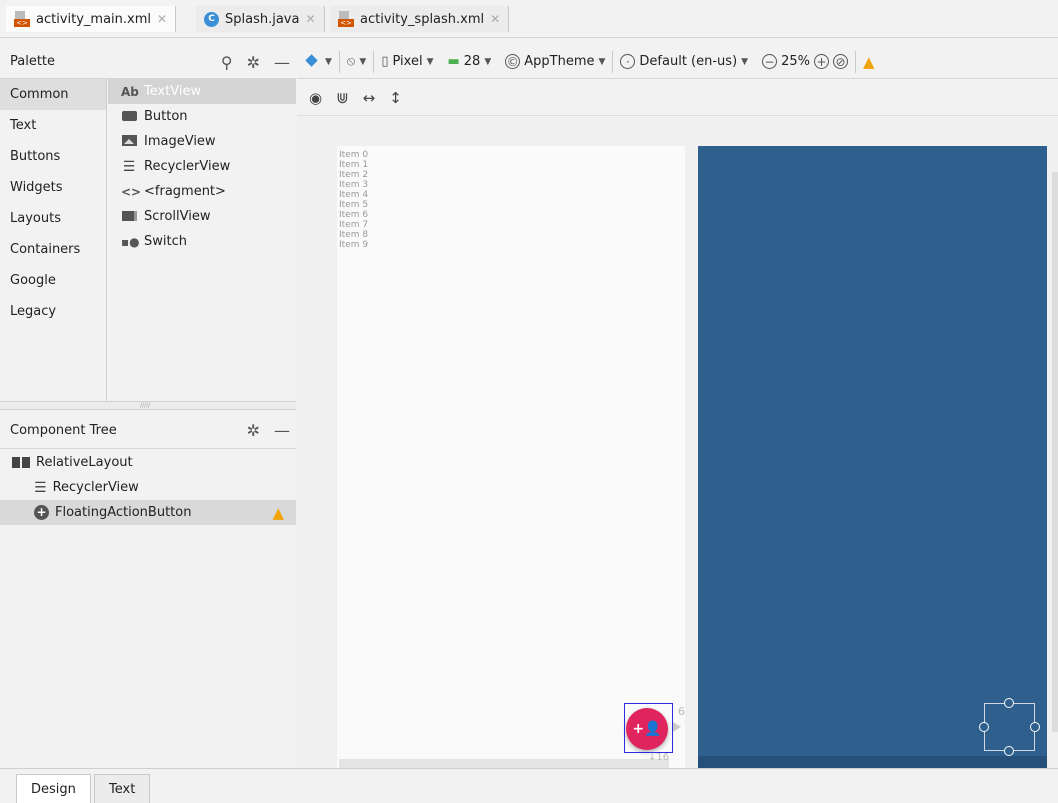  I want to click on search-icon: ⚲, so click(227, 62).